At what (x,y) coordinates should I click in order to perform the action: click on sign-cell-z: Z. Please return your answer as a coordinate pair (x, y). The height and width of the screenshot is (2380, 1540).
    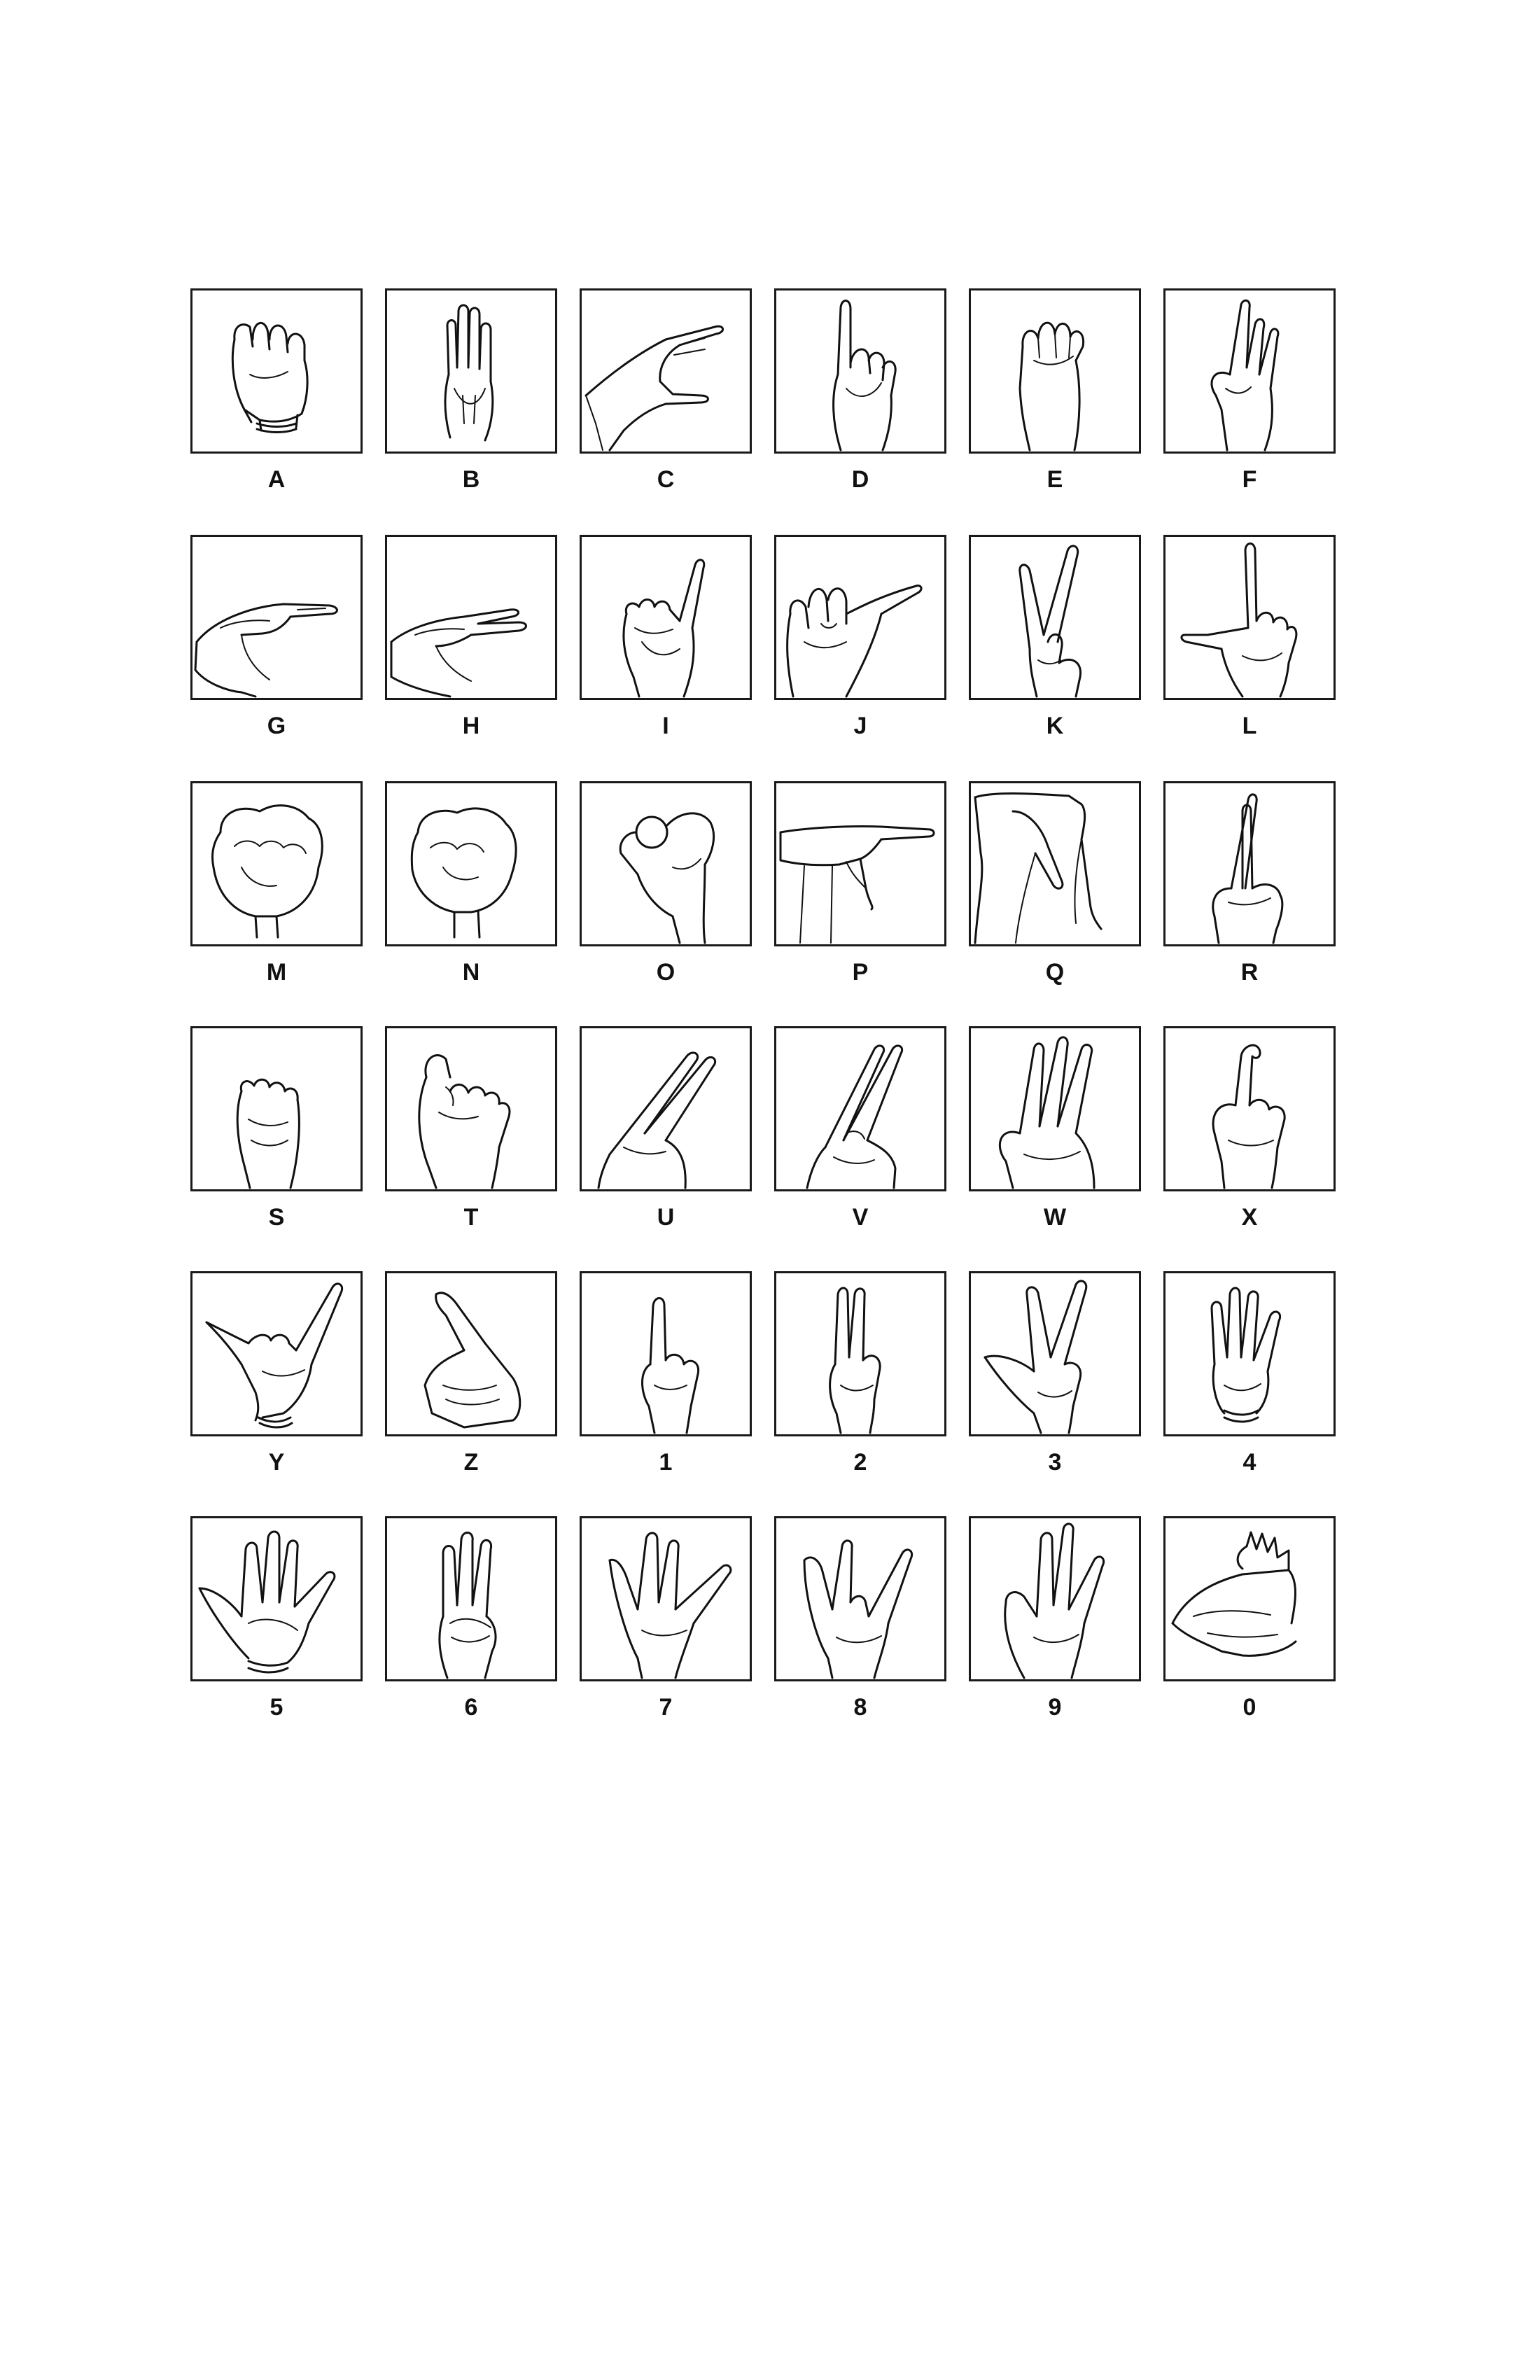
    Looking at the image, I should click on (471, 1372).